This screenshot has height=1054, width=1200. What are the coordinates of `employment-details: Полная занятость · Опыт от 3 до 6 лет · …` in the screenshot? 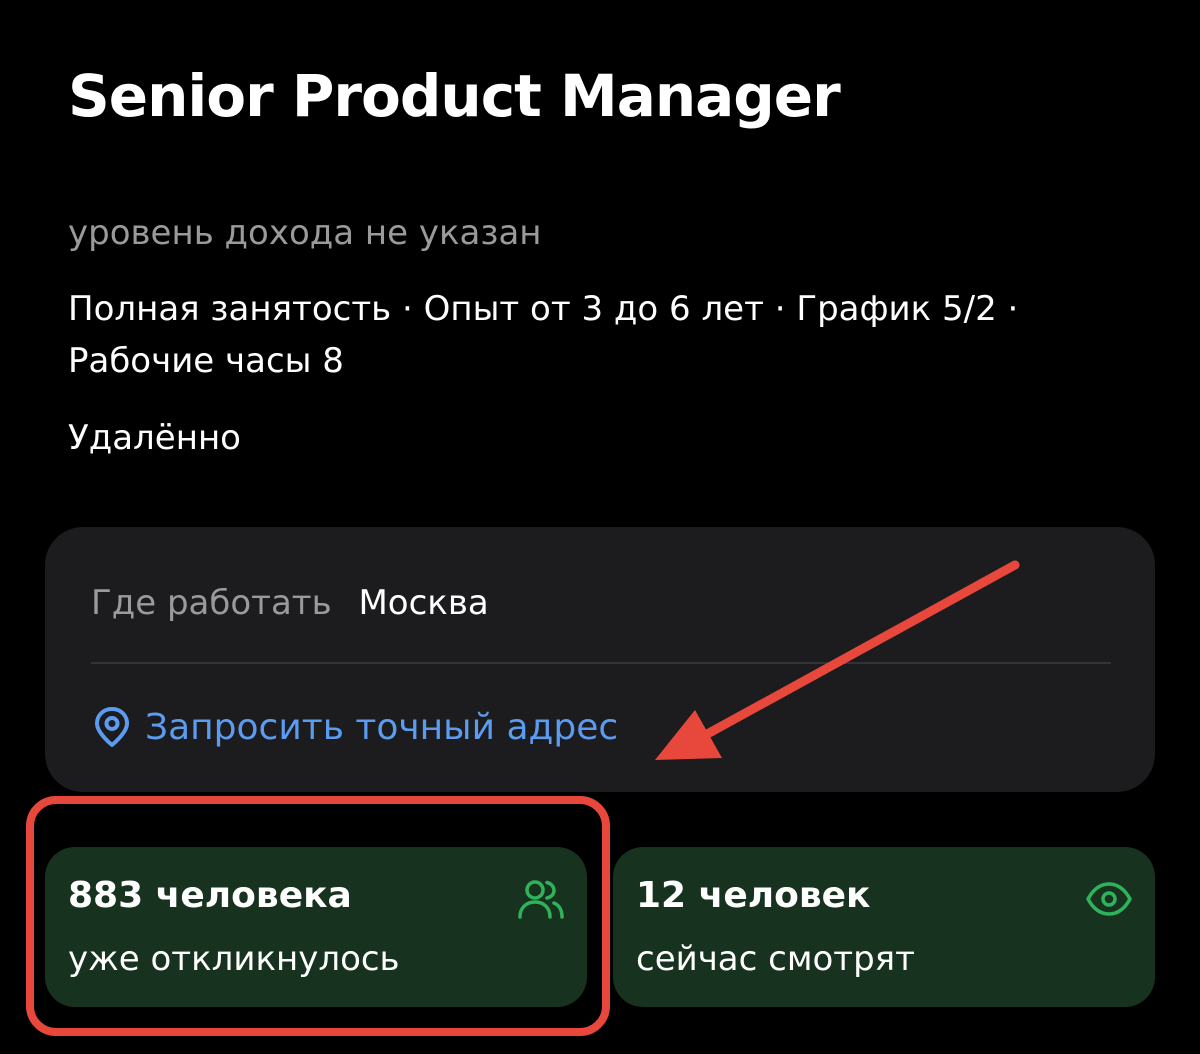 It's located at (543, 335).